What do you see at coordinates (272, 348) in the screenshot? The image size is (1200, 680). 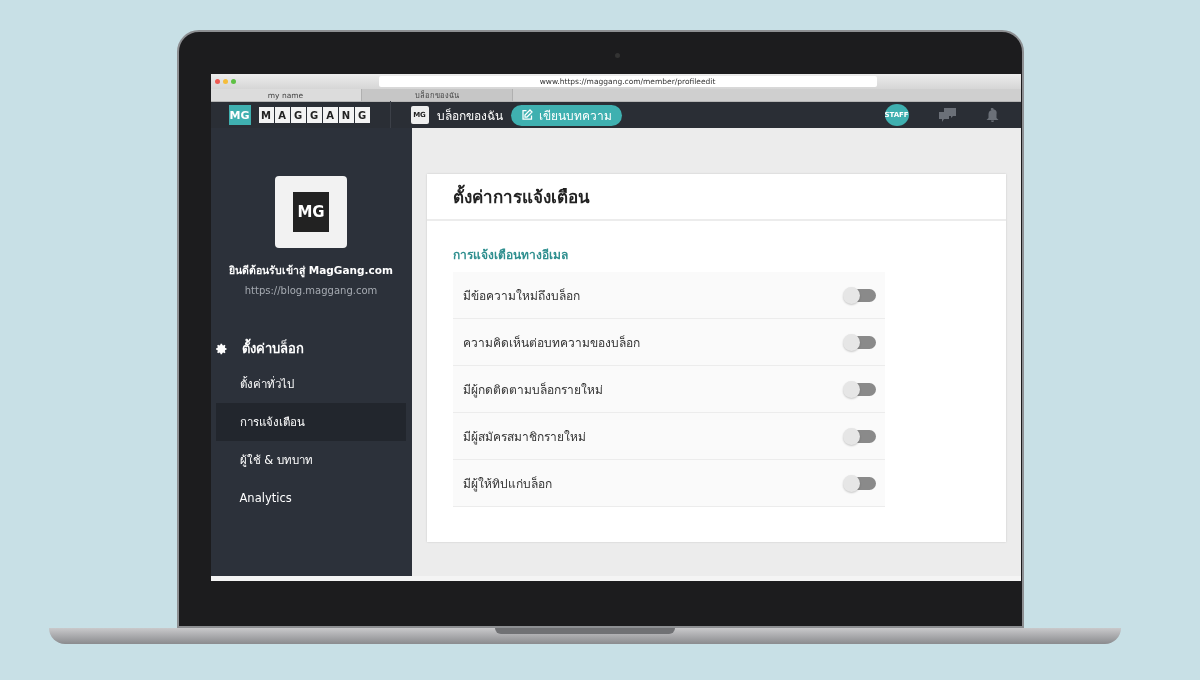 I see `section-title: ตั้งค่าบล็อก` at bounding box center [272, 348].